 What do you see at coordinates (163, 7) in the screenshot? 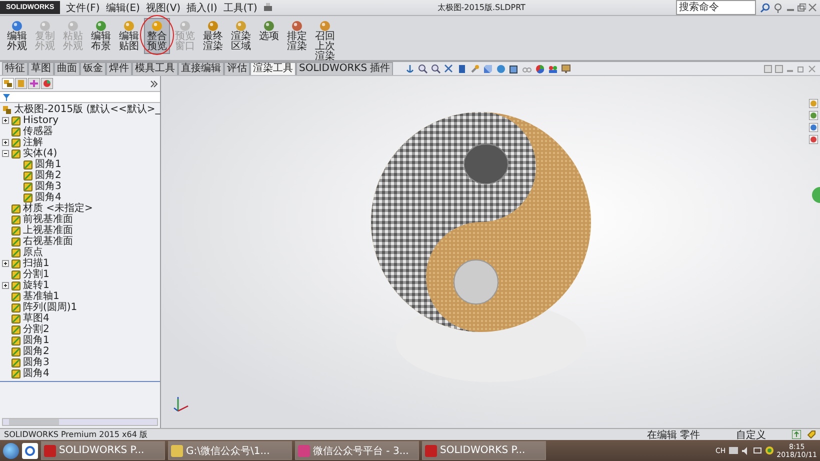
I see `menu-item: 视图(V)` at bounding box center [163, 7].